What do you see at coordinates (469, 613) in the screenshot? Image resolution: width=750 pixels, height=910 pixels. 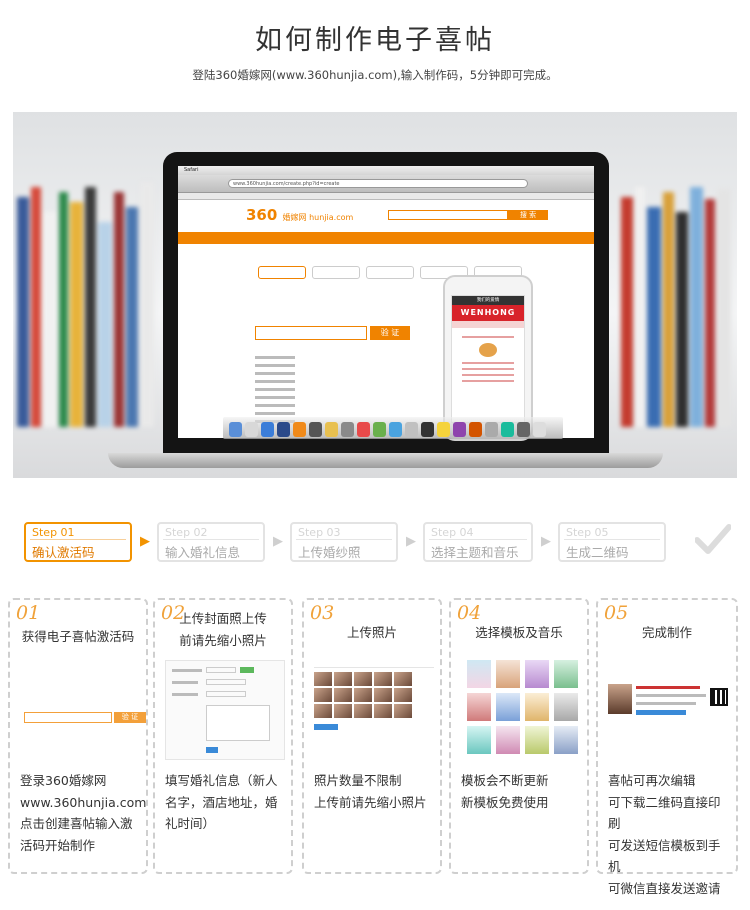 I see `card-number: 04` at bounding box center [469, 613].